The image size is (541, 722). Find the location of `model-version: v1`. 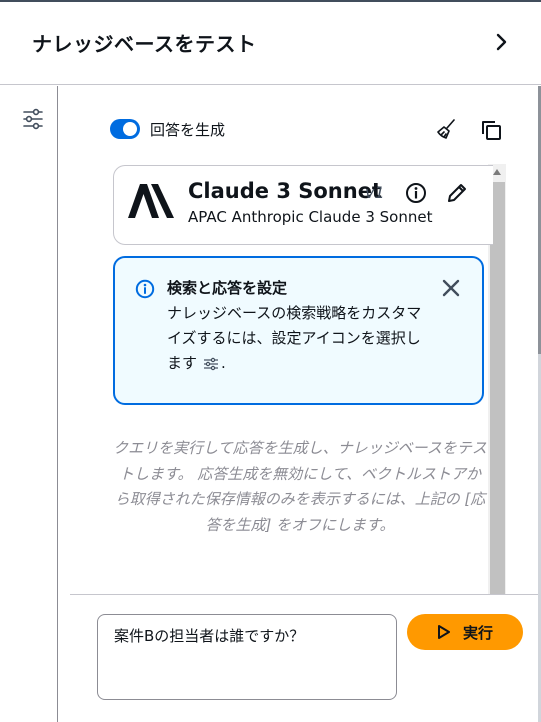

model-version: v1 is located at coordinates (375, 192).